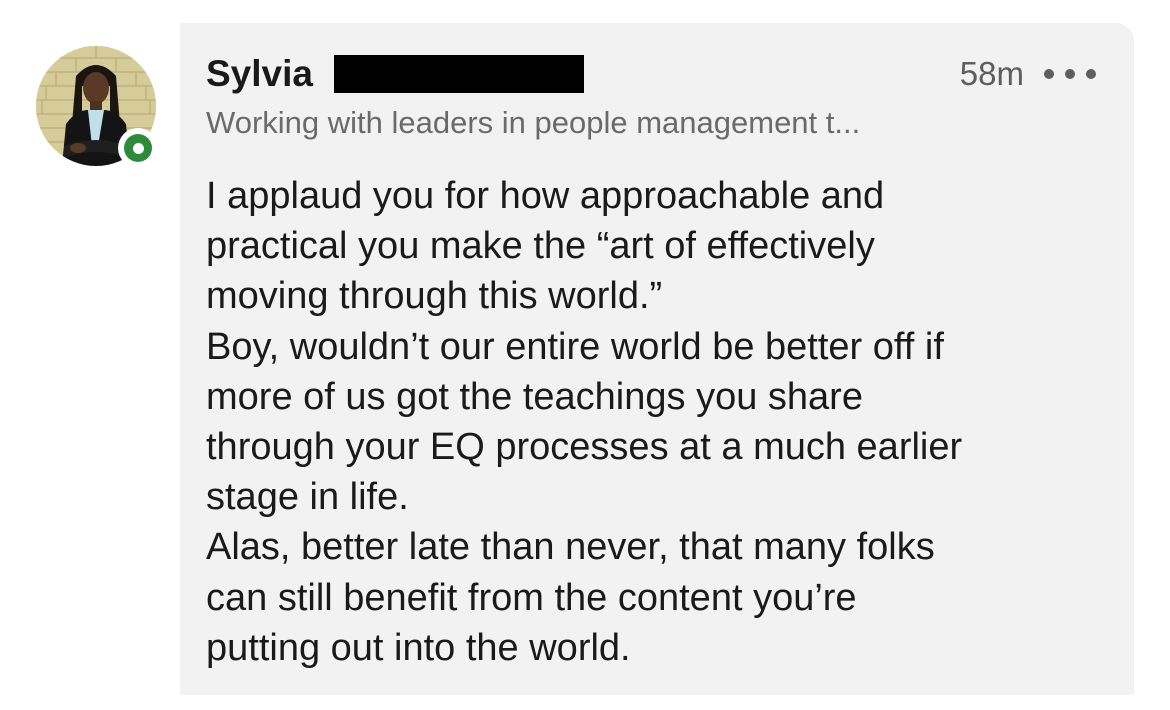 This screenshot has height=710, width=1170. What do you see at coordinates (259, 74) in the screenshot?
I see `author-name: Sylvia` at bounding box center [259, 74].